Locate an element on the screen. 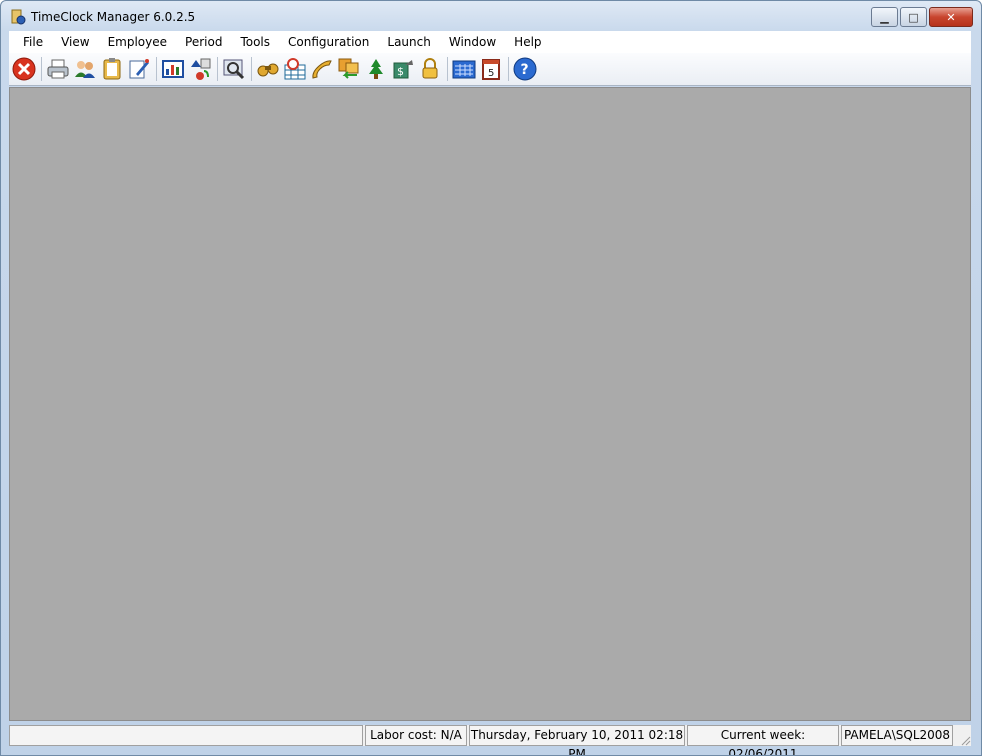 The height and width of the screenshot is (756, 982). minimize-button: ▁ is located at coordinates (884, 17).